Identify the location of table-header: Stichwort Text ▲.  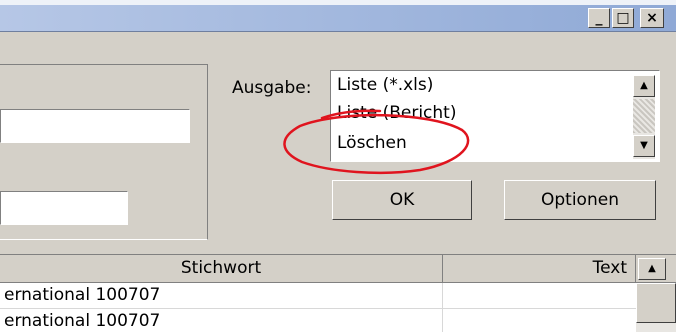
(338, 269).